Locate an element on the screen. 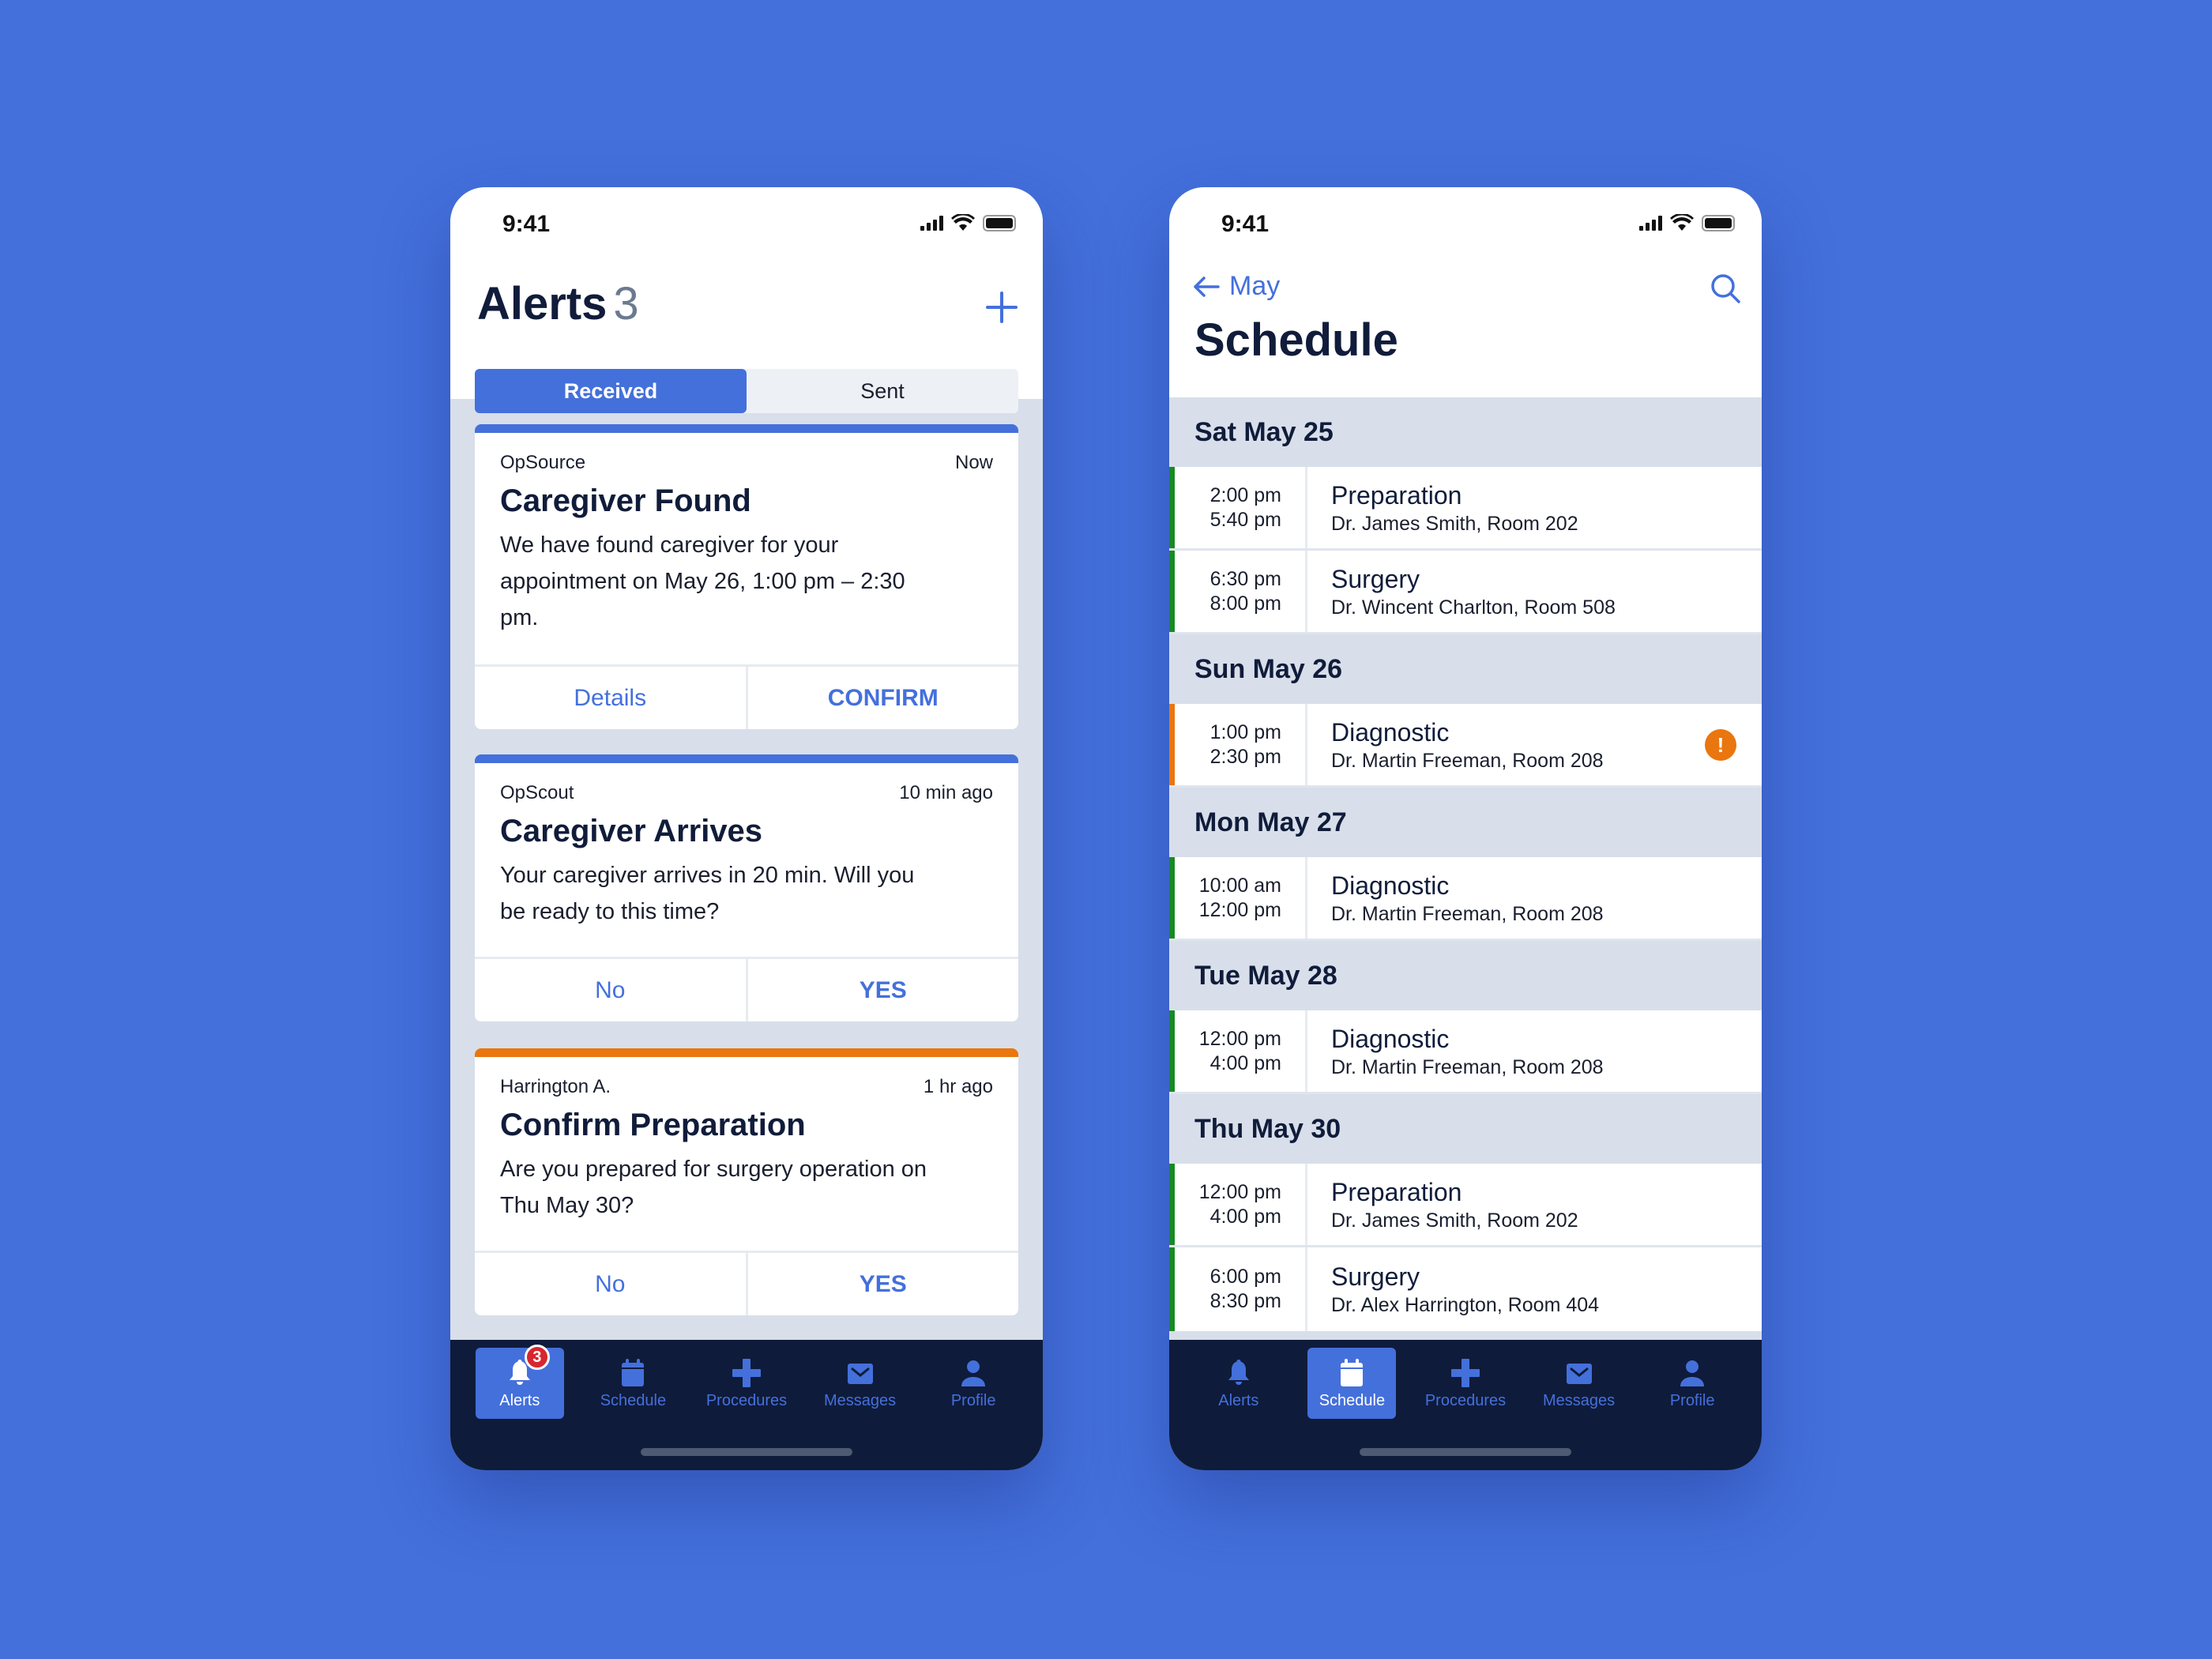  alert-title: Caregiver Arrives is located at coordinates (631, 831).